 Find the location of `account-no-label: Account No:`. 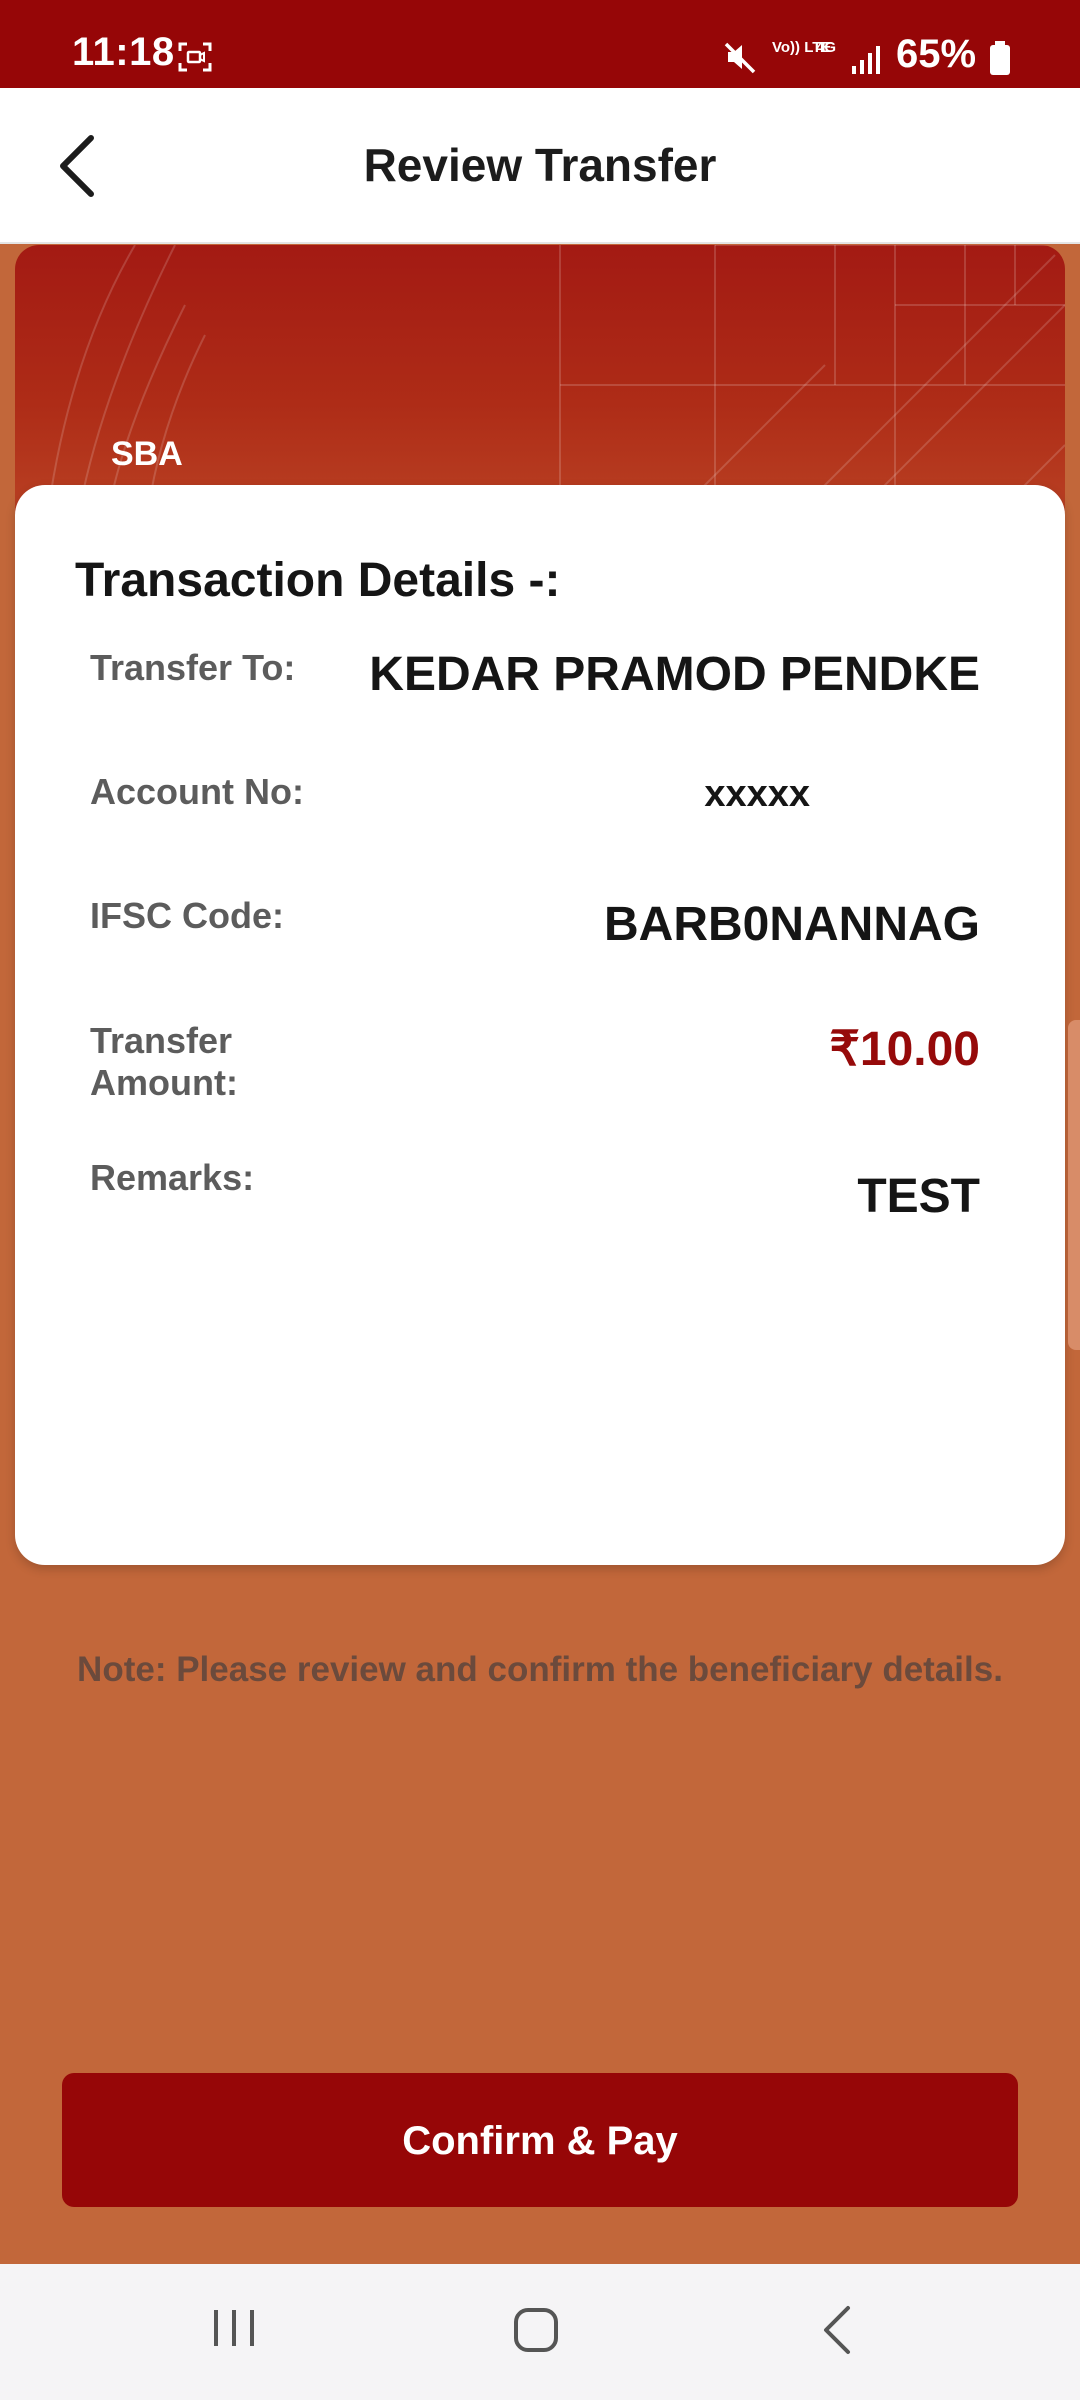

account-no-label: Account No: is located at coordinates (197, 791).